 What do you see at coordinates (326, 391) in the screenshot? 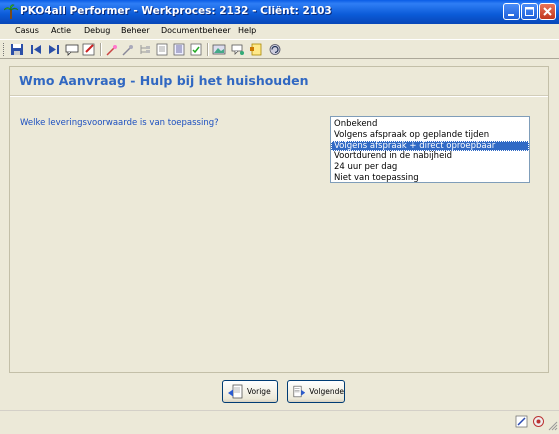
I see `next-button-label: Volgende` at bounding box center [326, 391].